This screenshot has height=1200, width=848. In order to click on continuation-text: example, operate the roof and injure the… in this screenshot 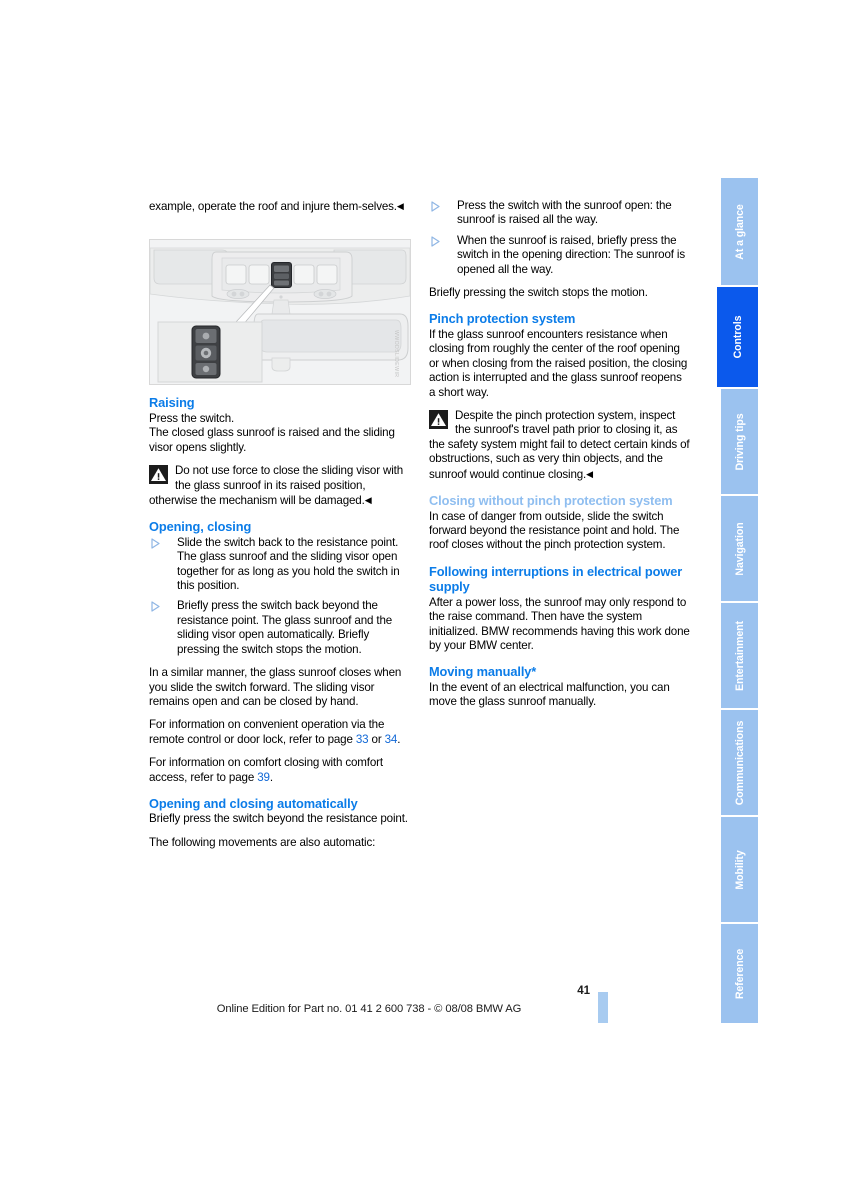, I will do `click(273, 206)`.